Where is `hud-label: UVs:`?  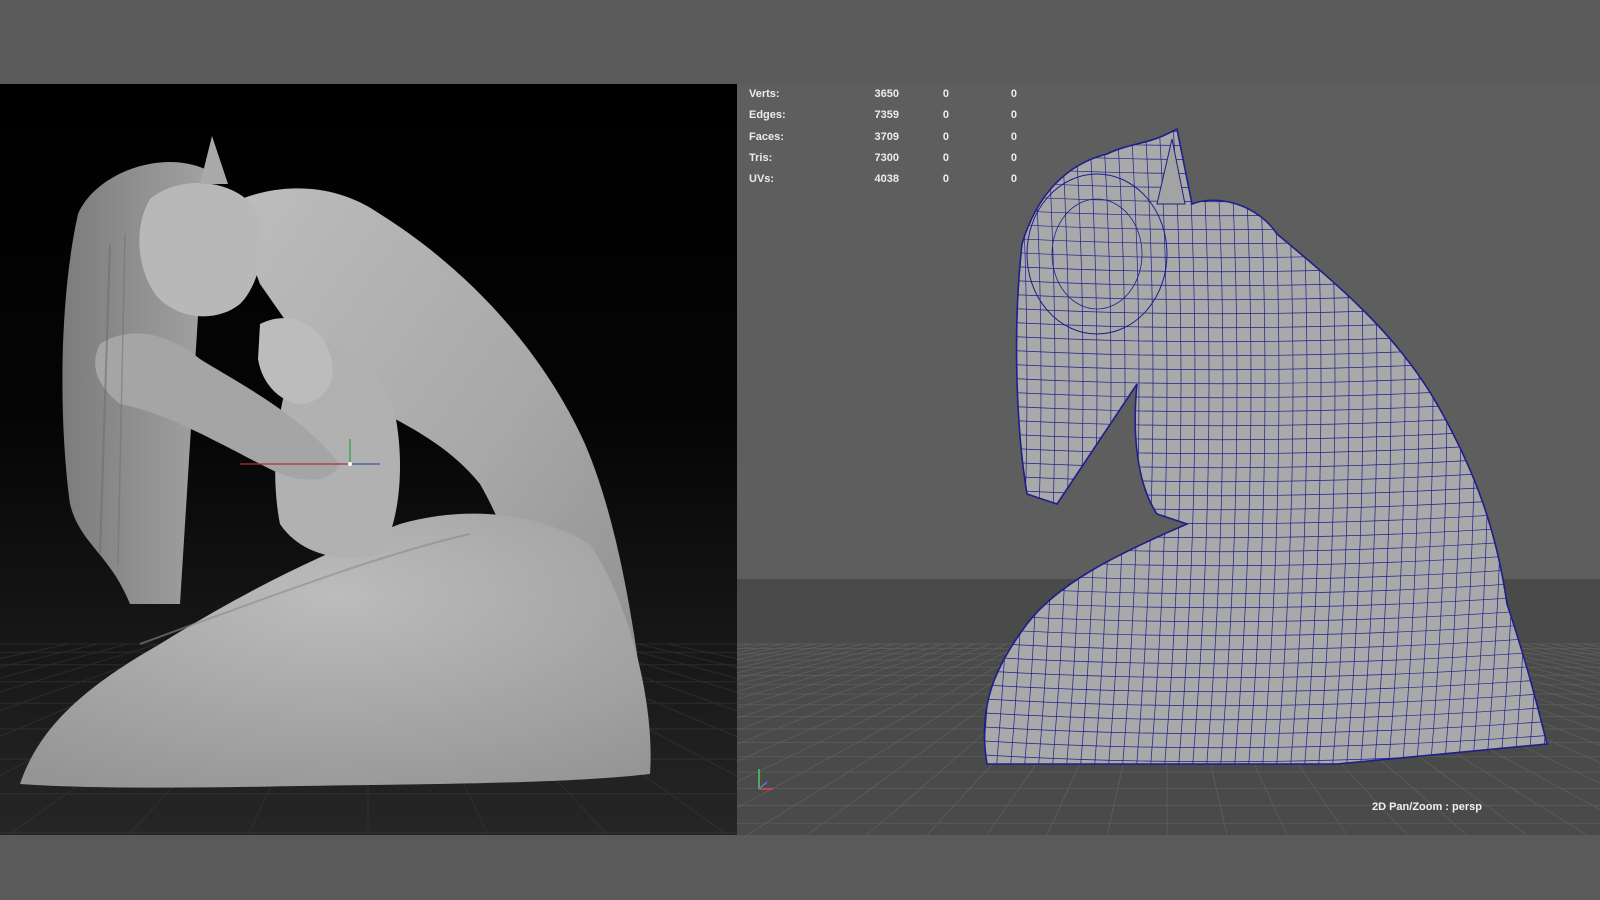 hud-label: UVs: is located at coordinates (762, 179).